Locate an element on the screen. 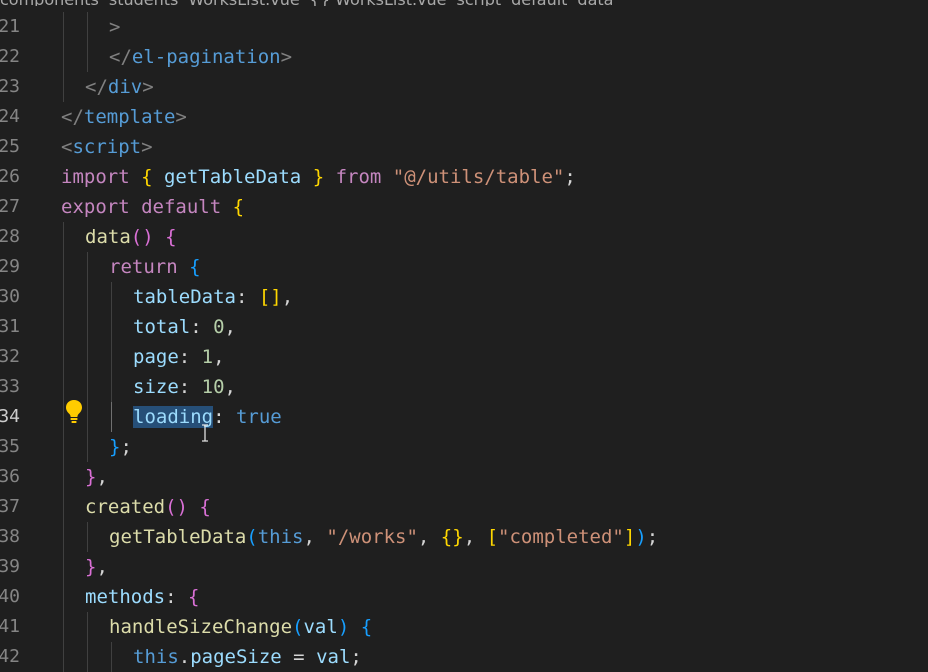 This screenshot has width=928, height=672. line-number: 29 is located at coordinates (10, 266).